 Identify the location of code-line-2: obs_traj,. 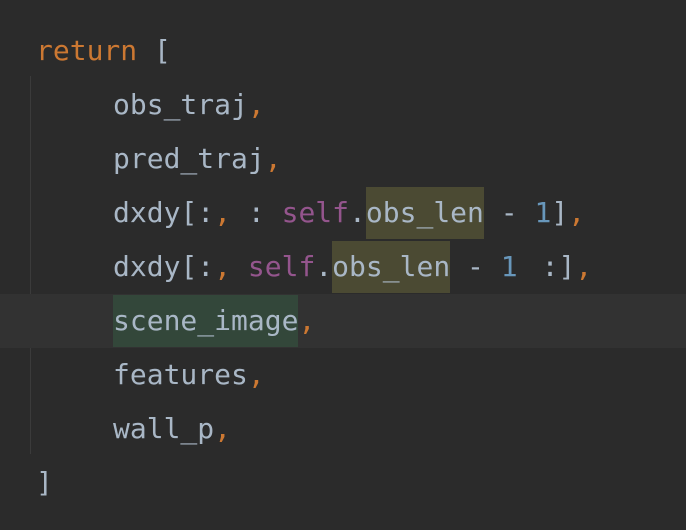
(343, 105).